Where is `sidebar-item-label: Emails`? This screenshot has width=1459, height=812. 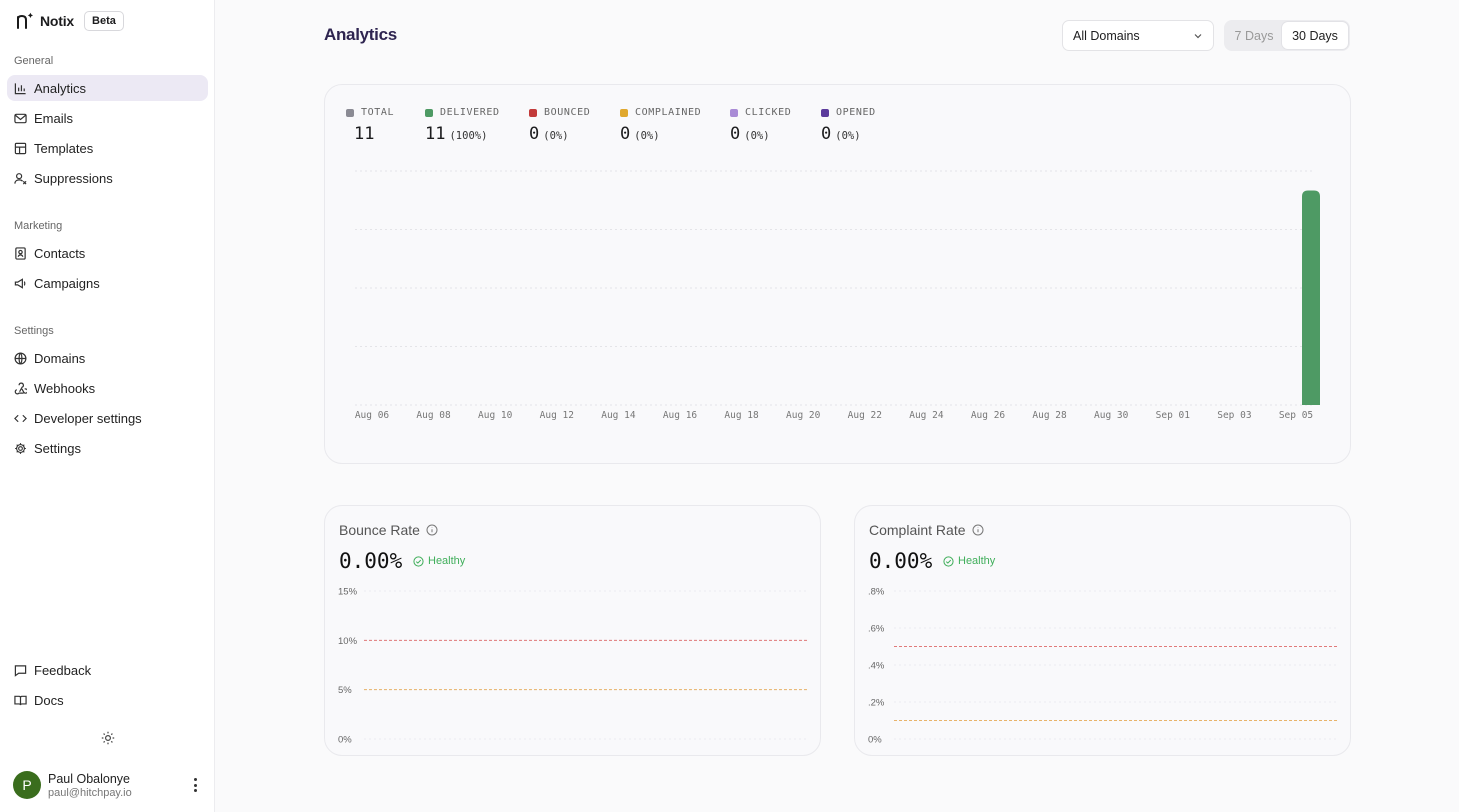 sidebar-item-label: Emails is located at coordinates (54, 118).